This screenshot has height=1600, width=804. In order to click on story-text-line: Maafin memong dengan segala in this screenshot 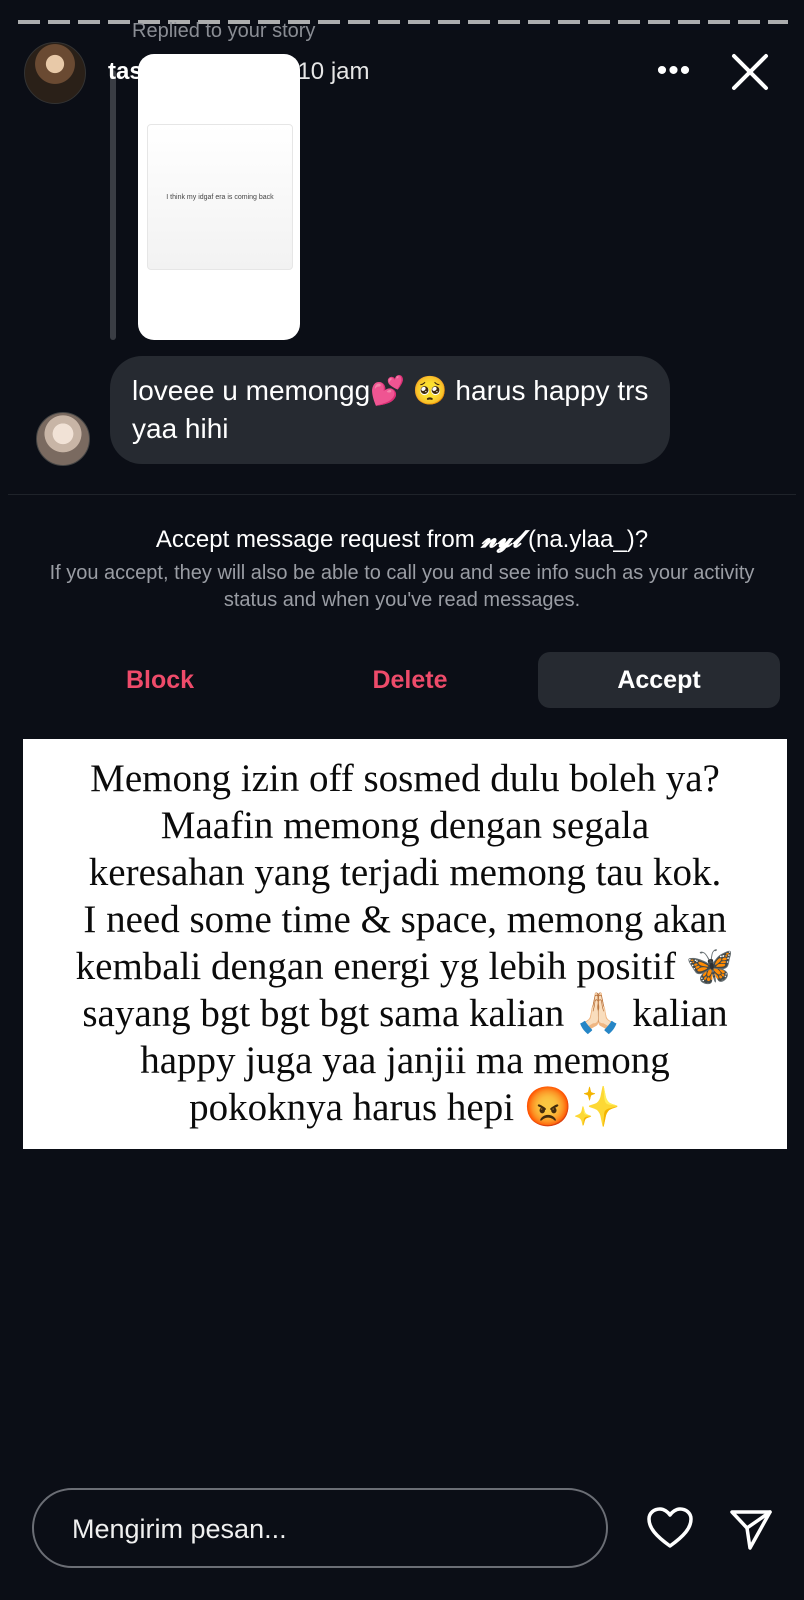, I will do `click(405, 825)`.